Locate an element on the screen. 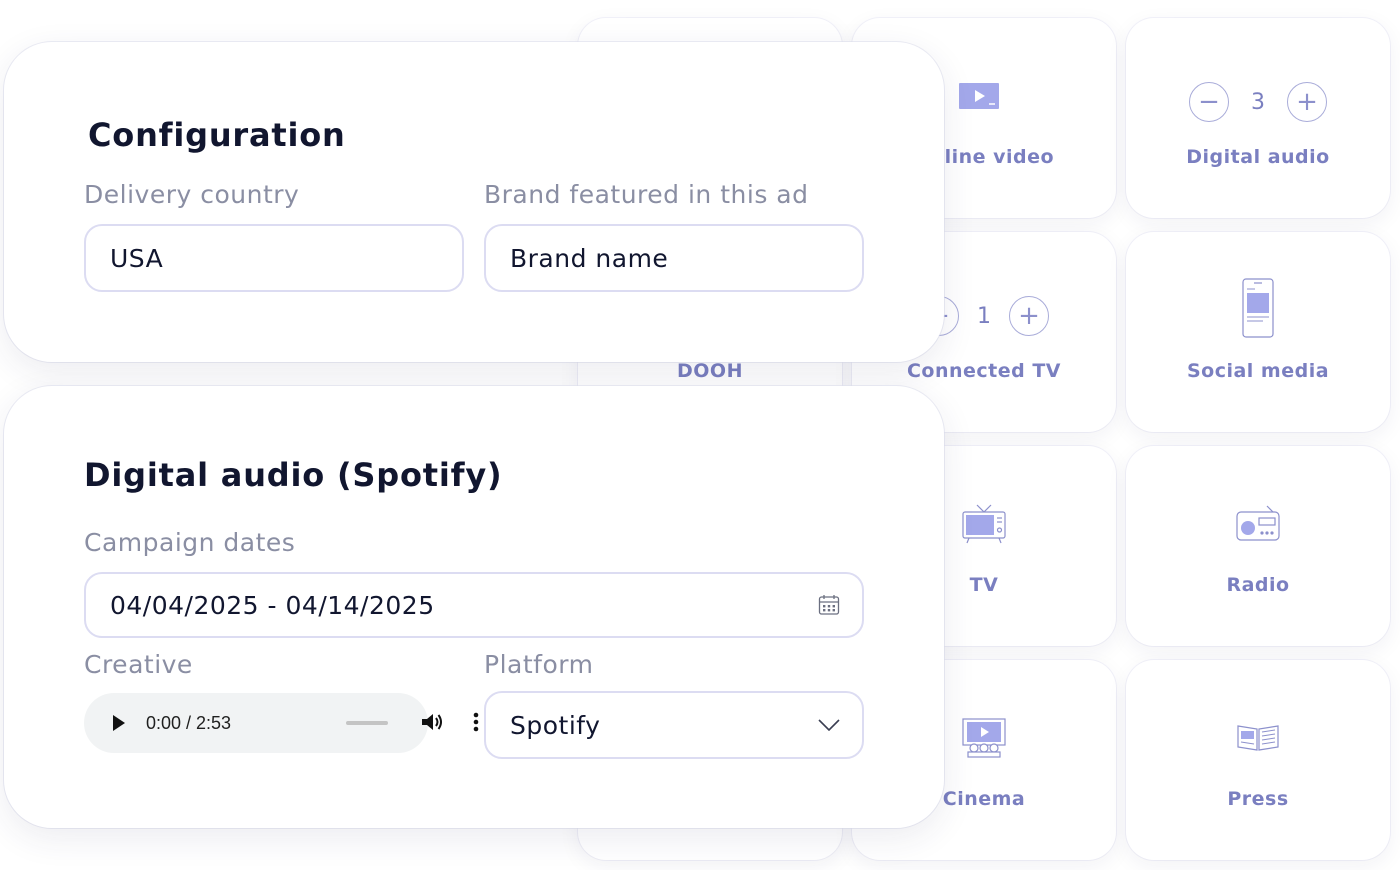 This screenshot has width=1400, height=870. play-icon is located at coordinates (119, 725).